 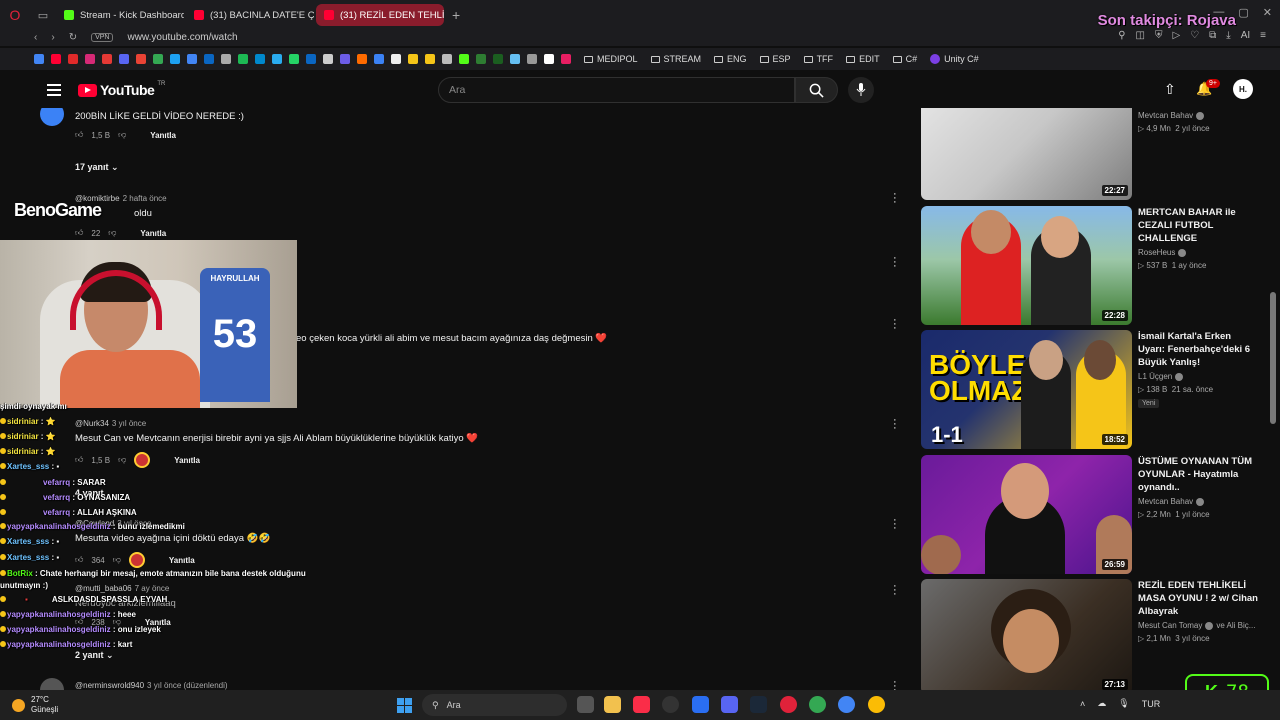 I want to click on start-menu-icon, so click(x=404, y=705).